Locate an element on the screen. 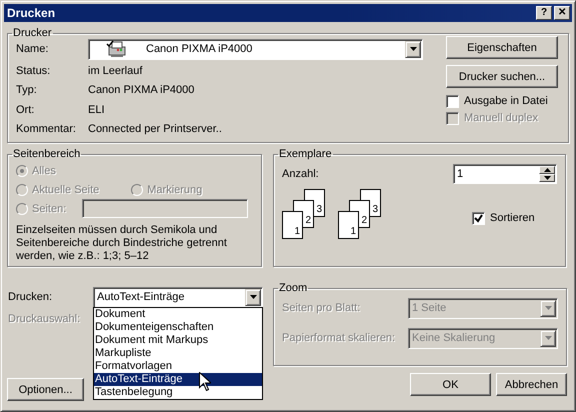 The width and height of the screenshot is (576, 412). field-label: Anzahl: is located at coordinates (300, 174).